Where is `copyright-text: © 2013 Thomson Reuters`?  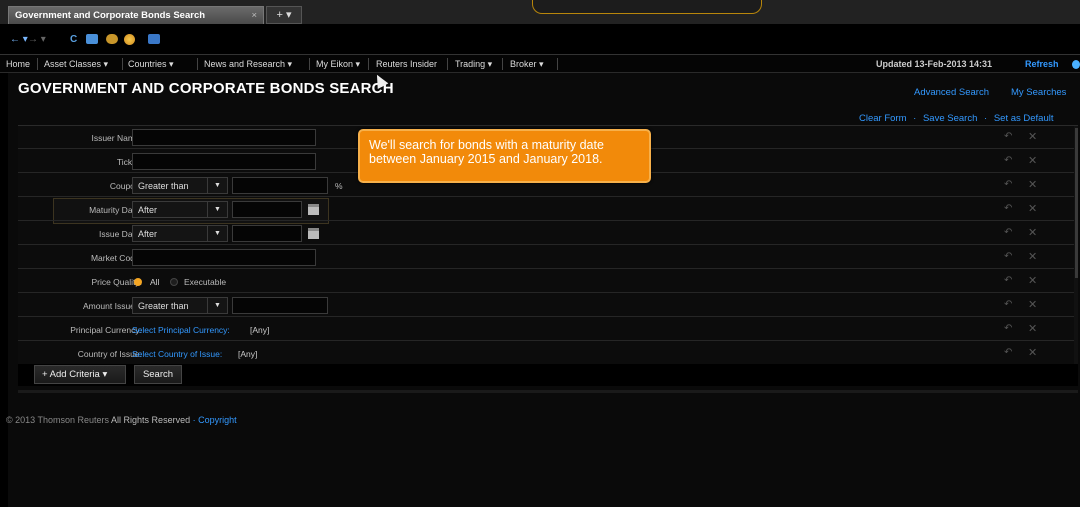
copyright-text: © 2013 Thomson Reuters is located at coordinates (58, 420).